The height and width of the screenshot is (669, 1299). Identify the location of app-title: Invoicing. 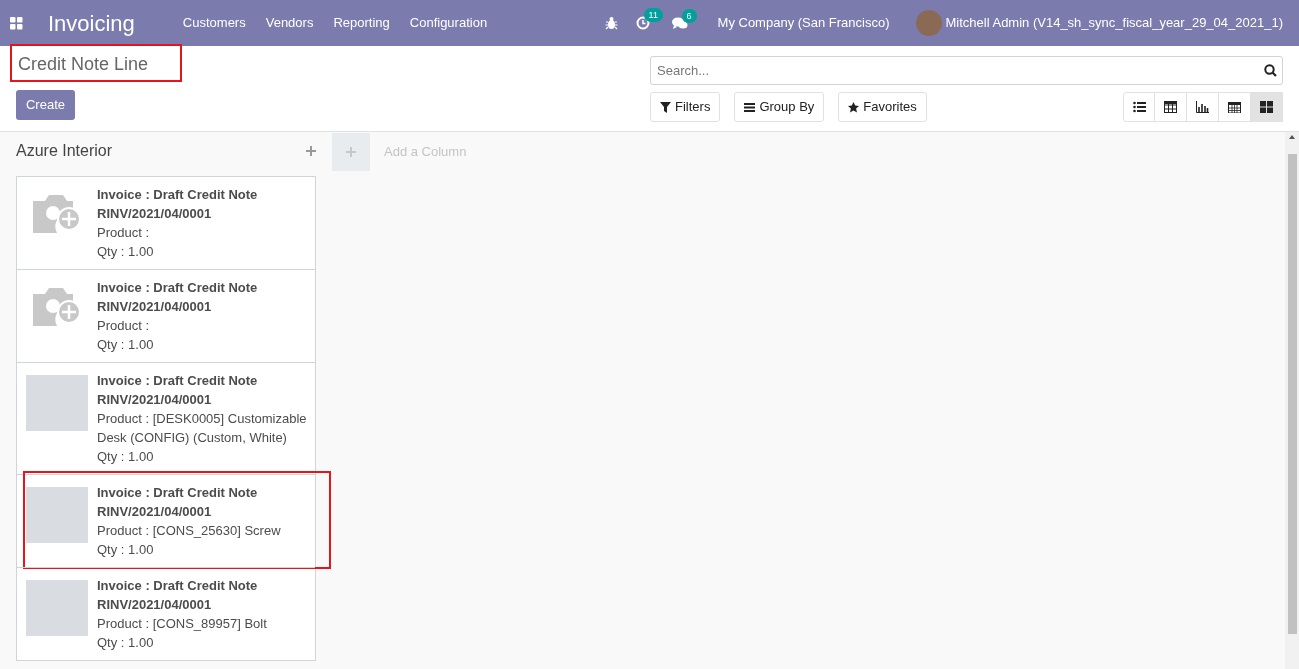
(91, 23).